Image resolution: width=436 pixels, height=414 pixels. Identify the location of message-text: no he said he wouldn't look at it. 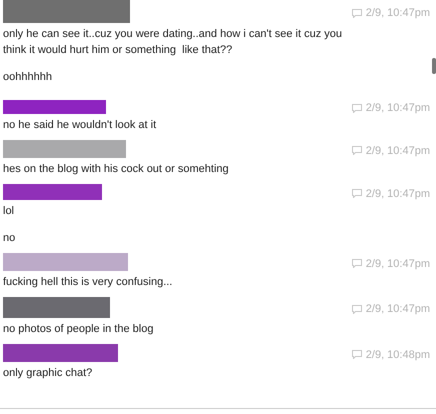
(80, 125).